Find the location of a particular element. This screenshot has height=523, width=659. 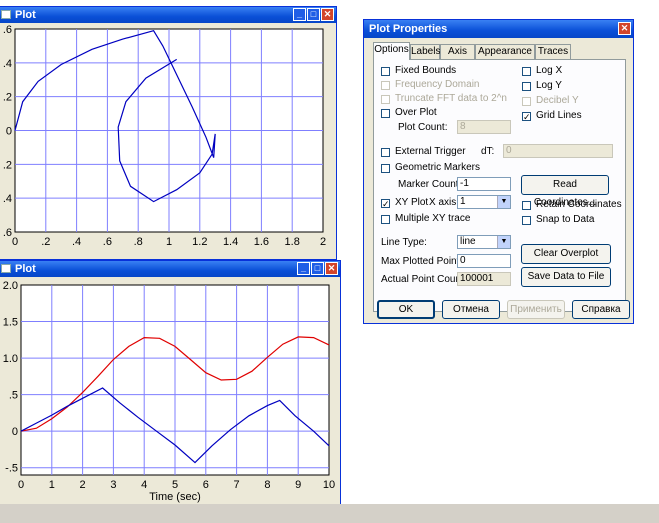

x-tick-label: 6 is located at coordinates (206, 485).